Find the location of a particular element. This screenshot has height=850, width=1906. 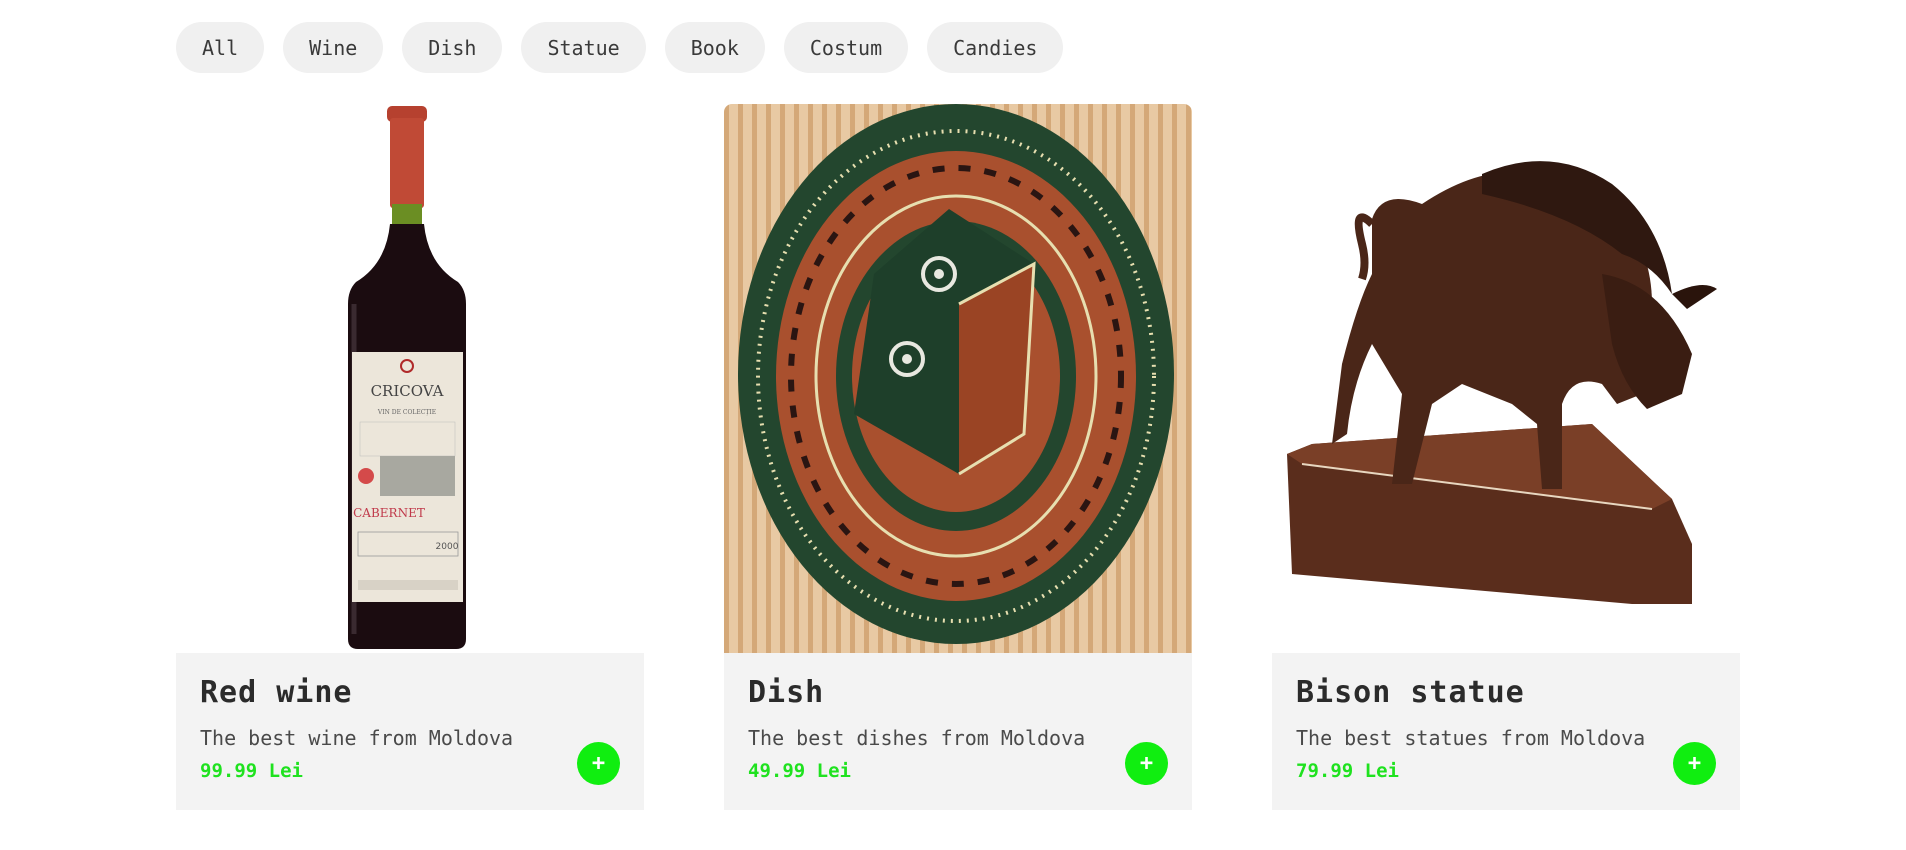

product-price: 49.99 Lei is located at coordinates (799, 771).